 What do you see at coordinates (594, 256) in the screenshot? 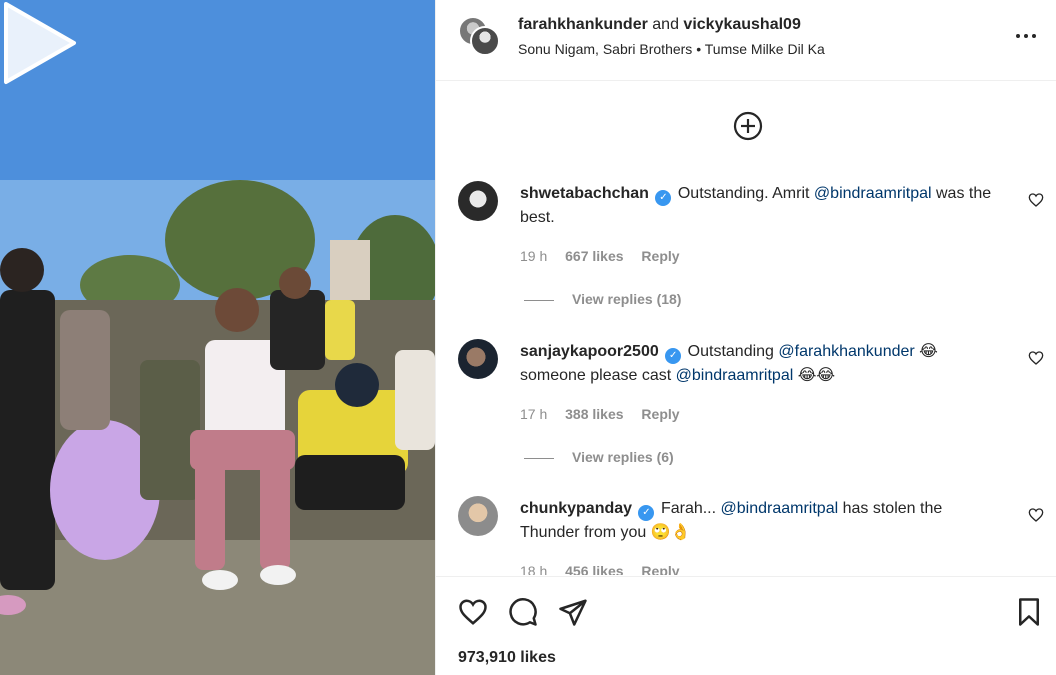
I see `comment-likes: 667 likes` at bounding box center [594, 256].